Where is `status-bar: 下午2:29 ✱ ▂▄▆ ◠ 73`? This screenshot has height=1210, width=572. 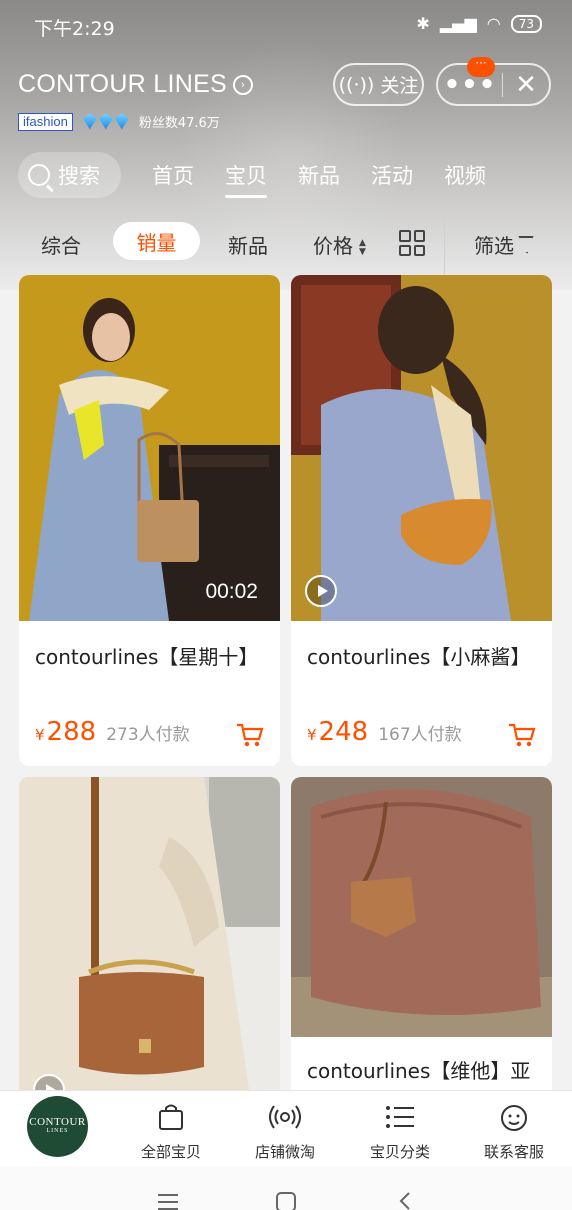 status-bar: 下午2:29 ✱ ▂▄▆ ◠ 73 is located at coordinates (286, 27).